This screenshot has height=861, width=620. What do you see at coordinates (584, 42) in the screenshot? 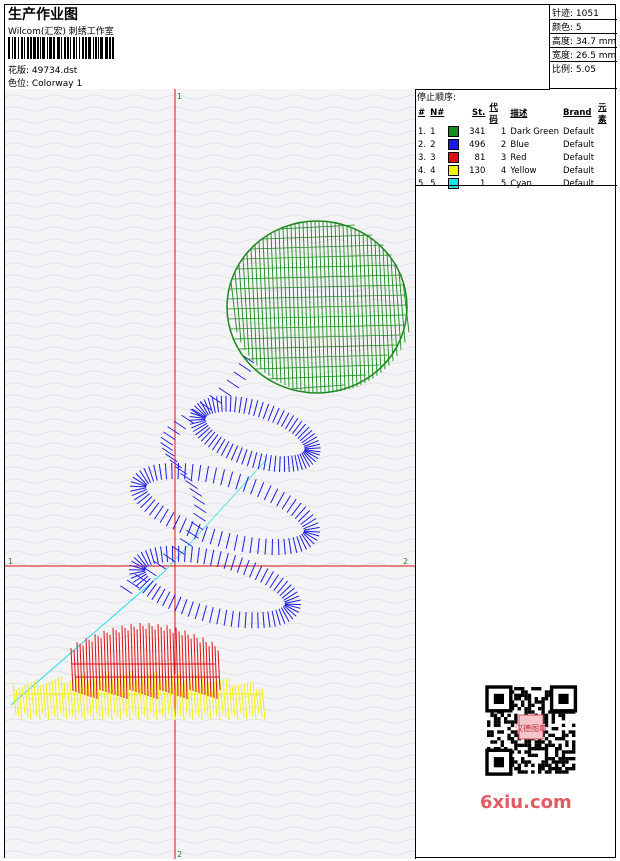
I see `stat-height: 高度: 34.7 mm` at bounding box center [584, 42].